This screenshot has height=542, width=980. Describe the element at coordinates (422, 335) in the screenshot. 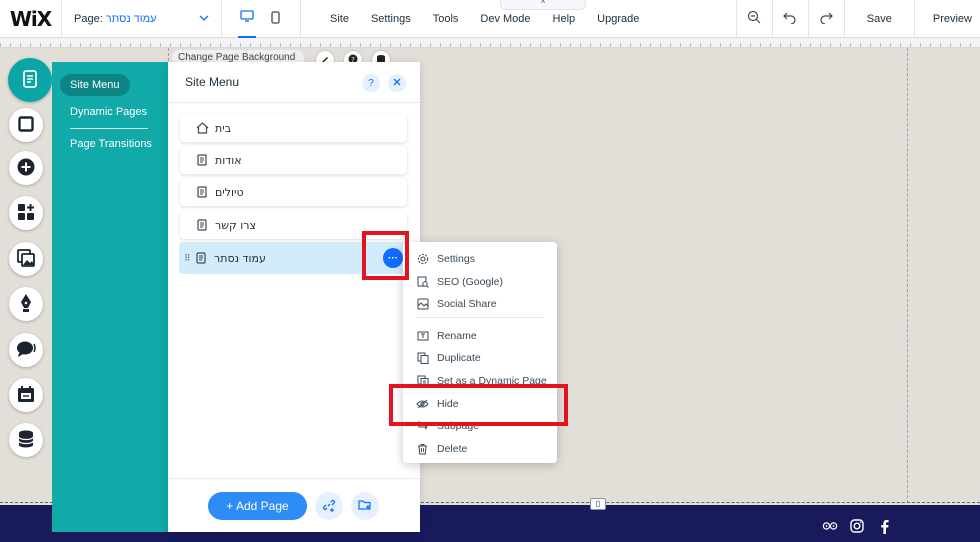

I see `rename-icon` at that location.